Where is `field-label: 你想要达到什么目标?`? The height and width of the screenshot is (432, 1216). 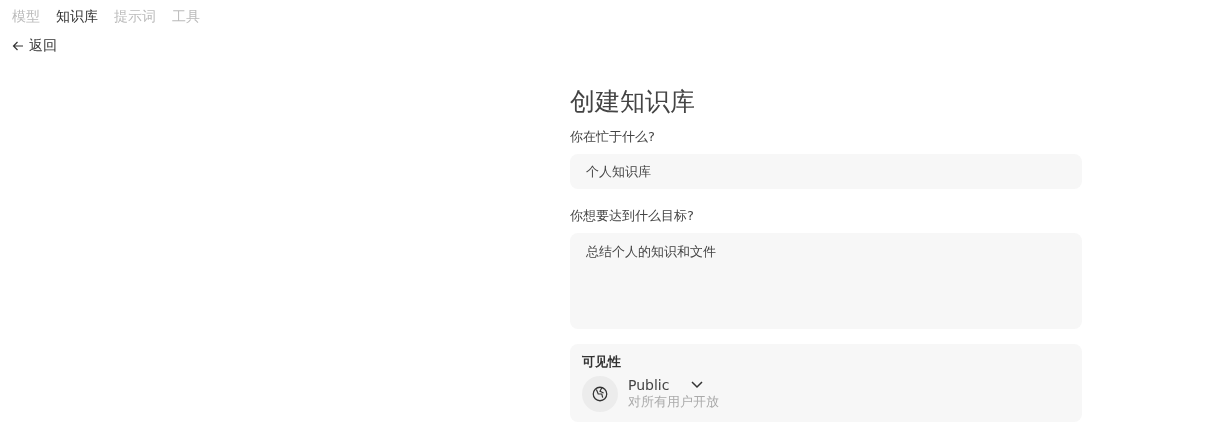 field-label: 你想要达到什么目标? is located at coordinates (632, 216).